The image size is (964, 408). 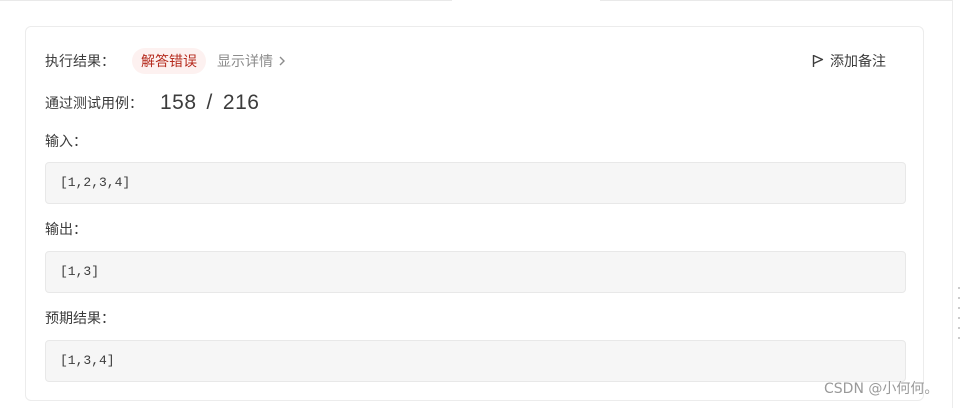 I want to click on expected-box: [1,3,4], so click(x=475, y=361).